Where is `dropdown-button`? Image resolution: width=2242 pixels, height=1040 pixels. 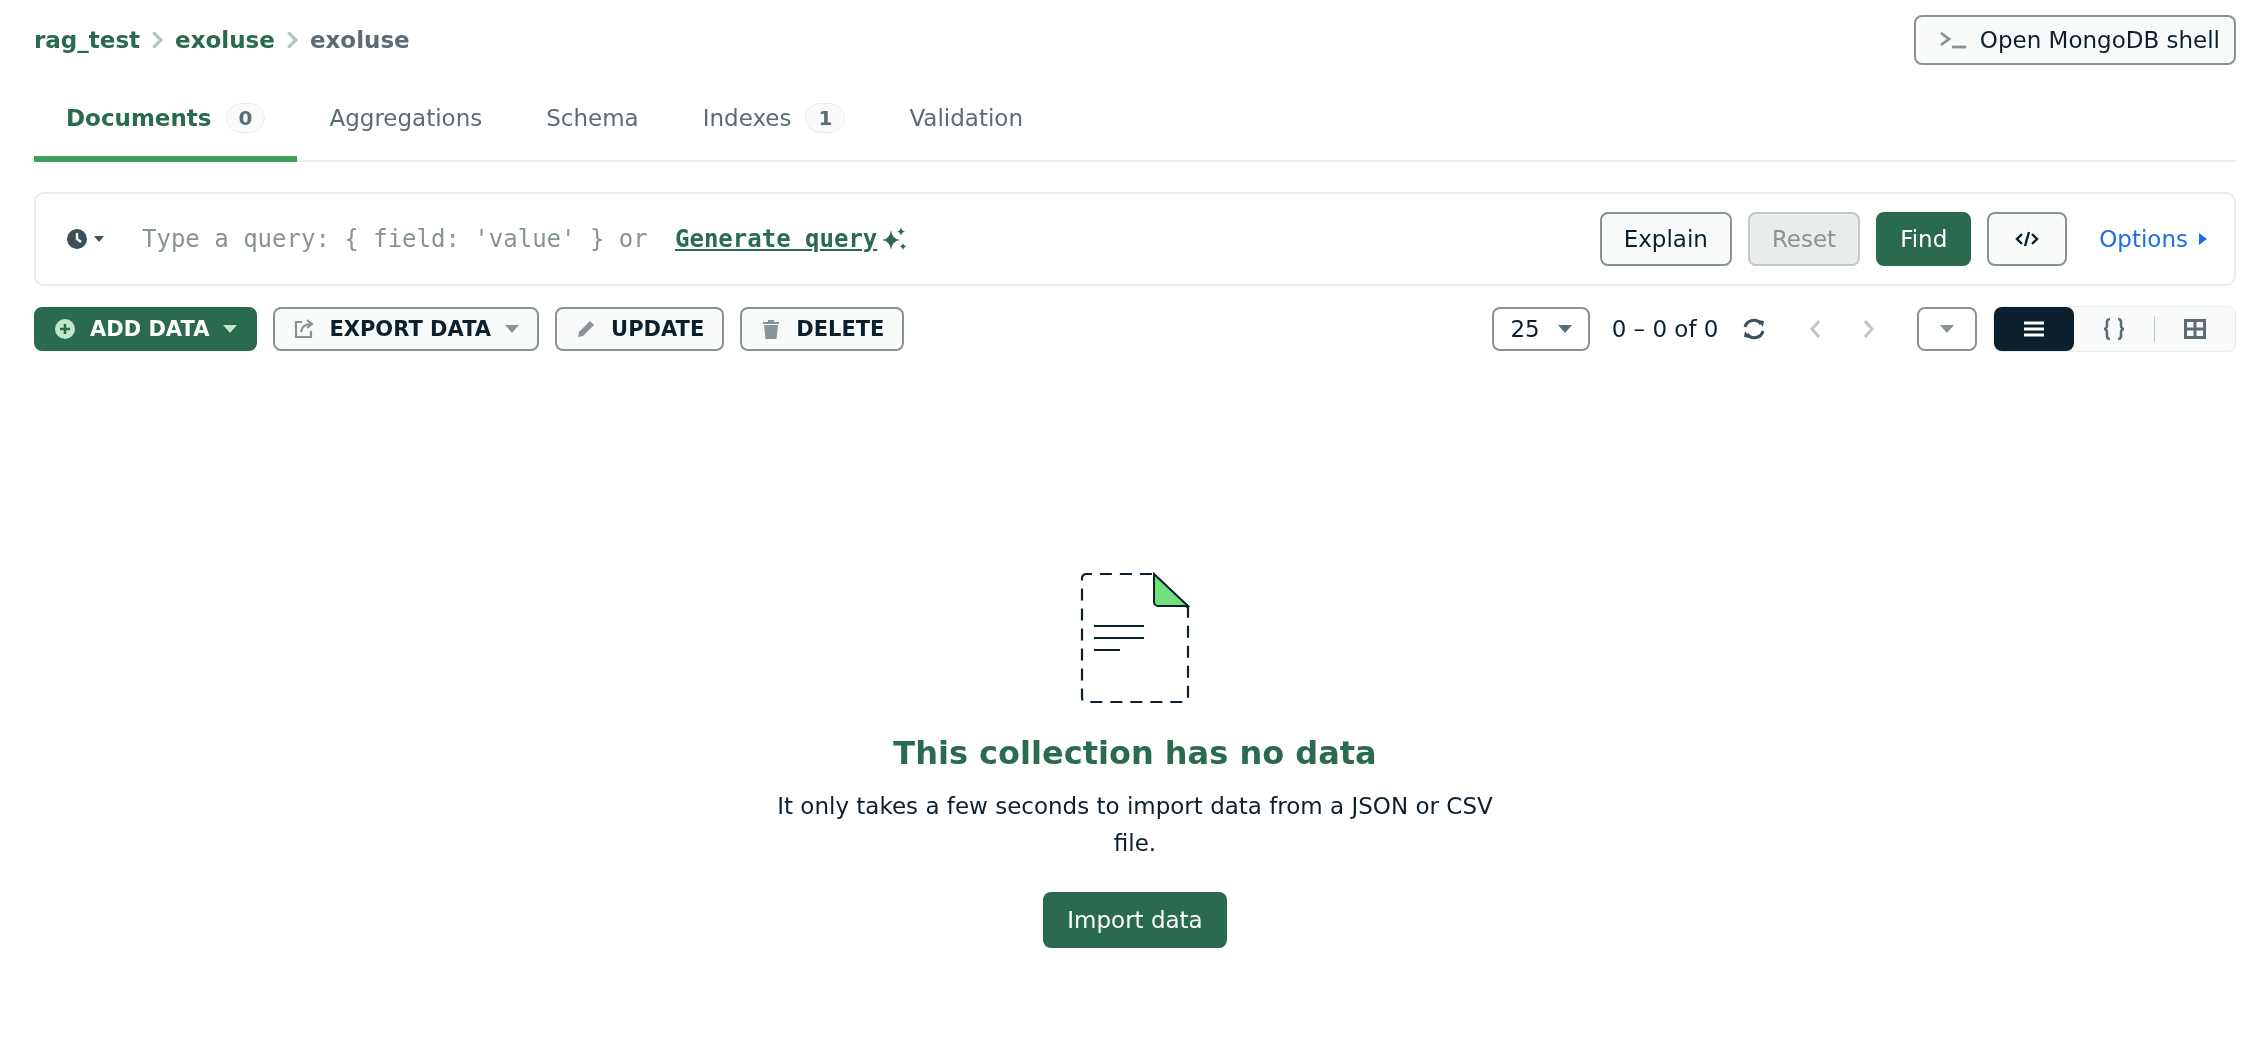
dropdown-button is located at coordinates (1946, 329).